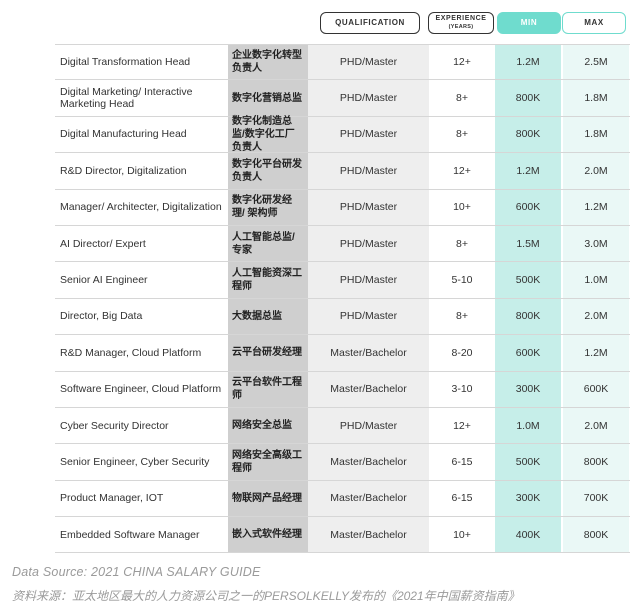 Image resolution: width=630 pixels, height=616 pixels. I want to click on job-title-cn: 云平台软件工程师, so click(268, 389).